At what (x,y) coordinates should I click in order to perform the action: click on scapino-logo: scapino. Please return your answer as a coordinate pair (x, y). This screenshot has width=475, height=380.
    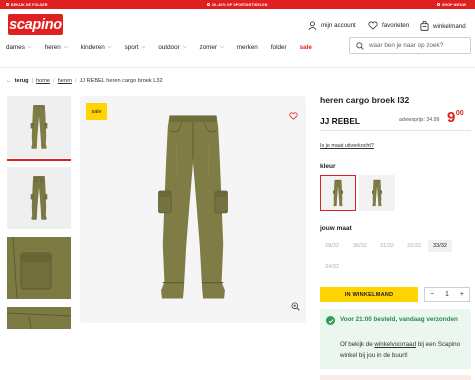
    Looking at the image, I should click on (35, 24).